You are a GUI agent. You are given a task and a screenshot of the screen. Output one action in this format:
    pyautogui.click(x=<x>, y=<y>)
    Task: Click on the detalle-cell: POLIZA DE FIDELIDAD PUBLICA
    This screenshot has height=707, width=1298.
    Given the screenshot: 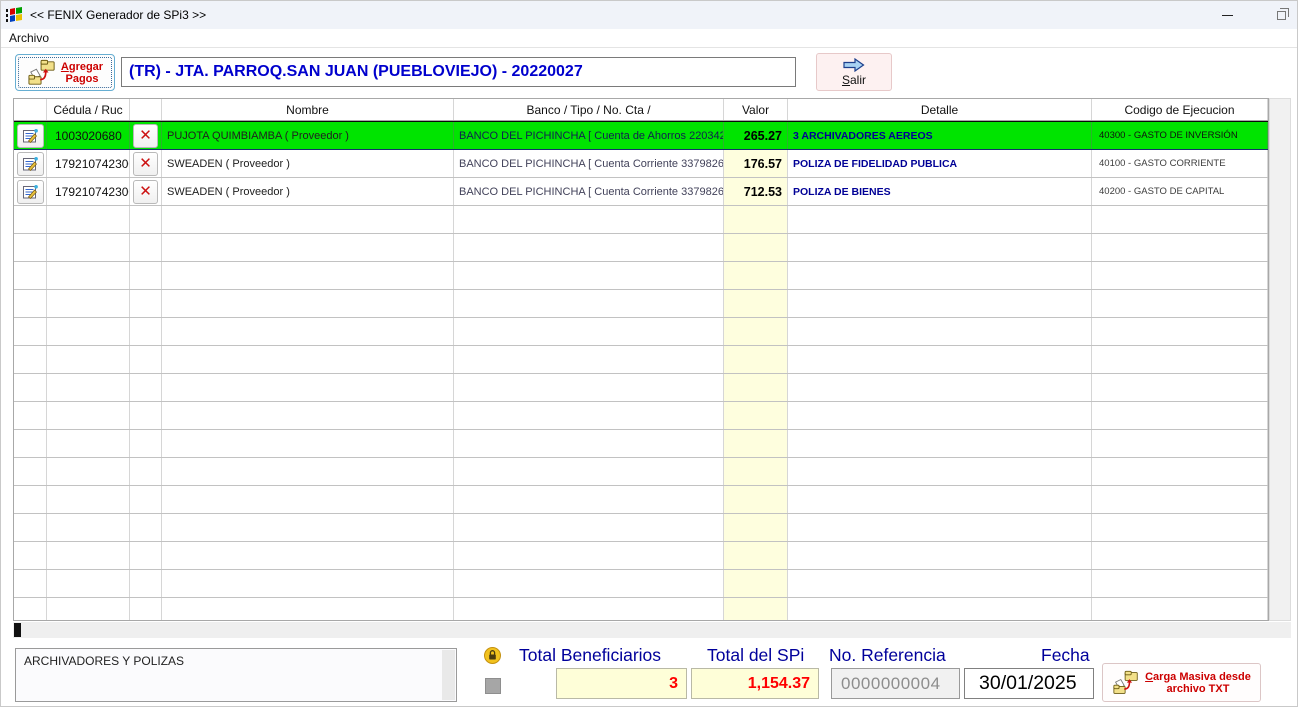 What is the action you would take?
    pyautogui.click(x=940, y=163)
    